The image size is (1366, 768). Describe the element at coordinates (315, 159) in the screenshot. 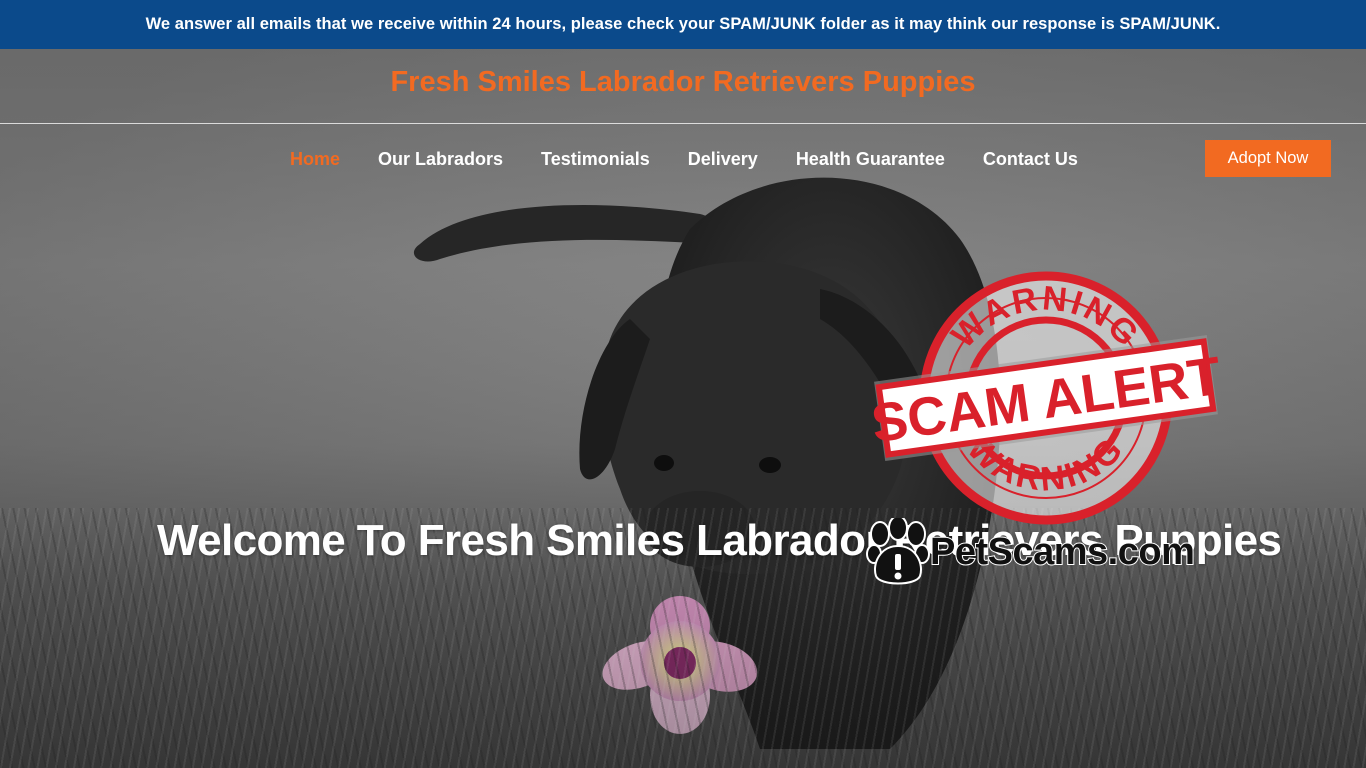

I see `nav-item-home: Home` at that location.